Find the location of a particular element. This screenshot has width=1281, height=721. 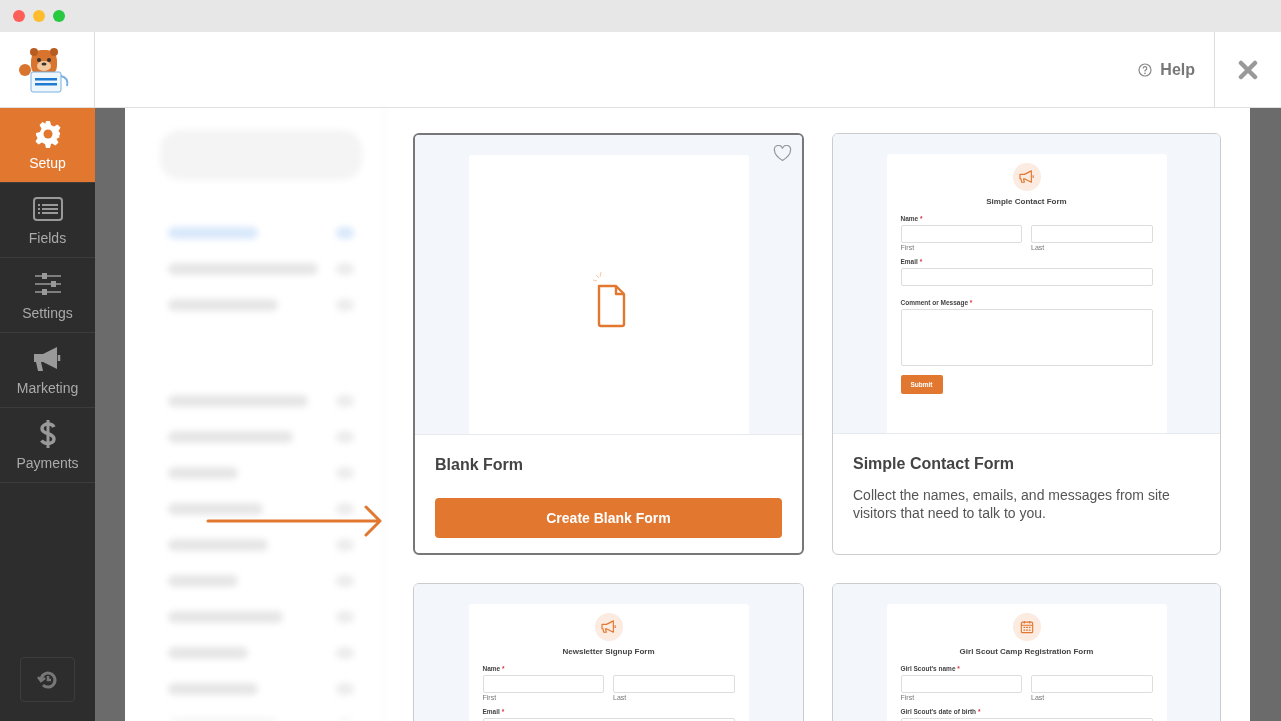

template-name: Blank Form is located at coordinates (479, 465).